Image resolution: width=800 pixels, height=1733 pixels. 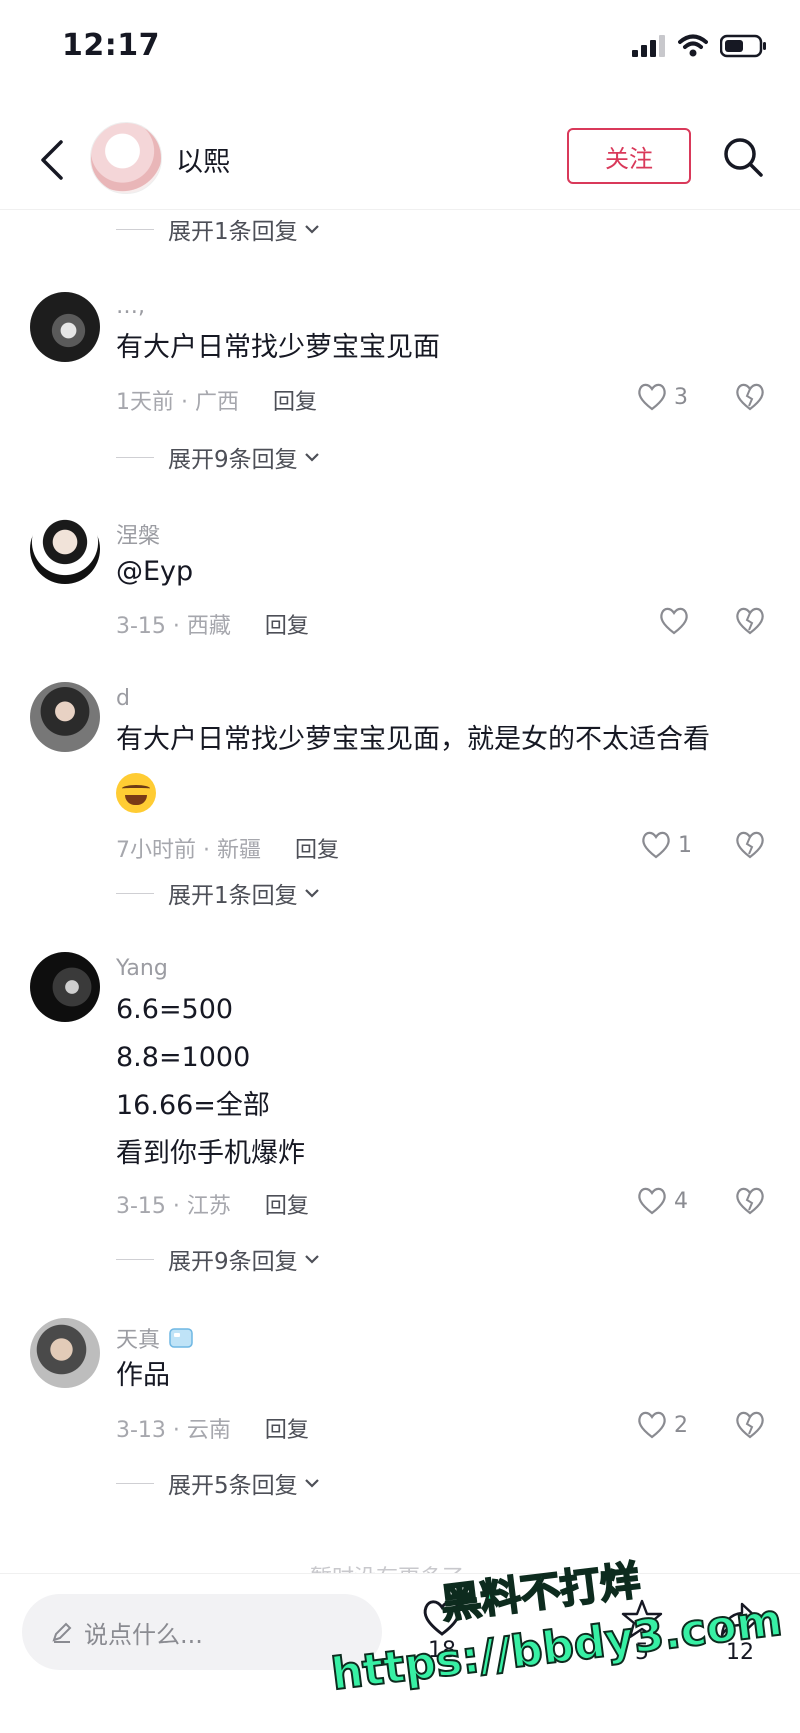 What do you see at coordinates (642, 1652) in the screenshot?
I see `collect-count: 5` at bounding box center [642, 1652].